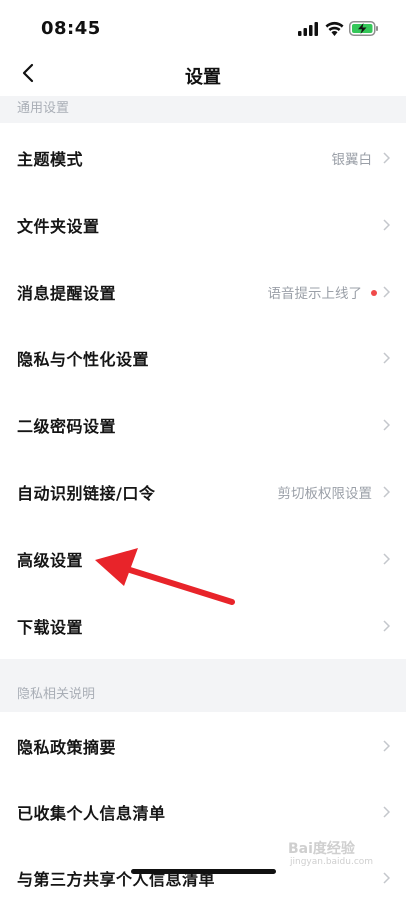  I want to click on row-label: 主题模式, so click(50, 159).